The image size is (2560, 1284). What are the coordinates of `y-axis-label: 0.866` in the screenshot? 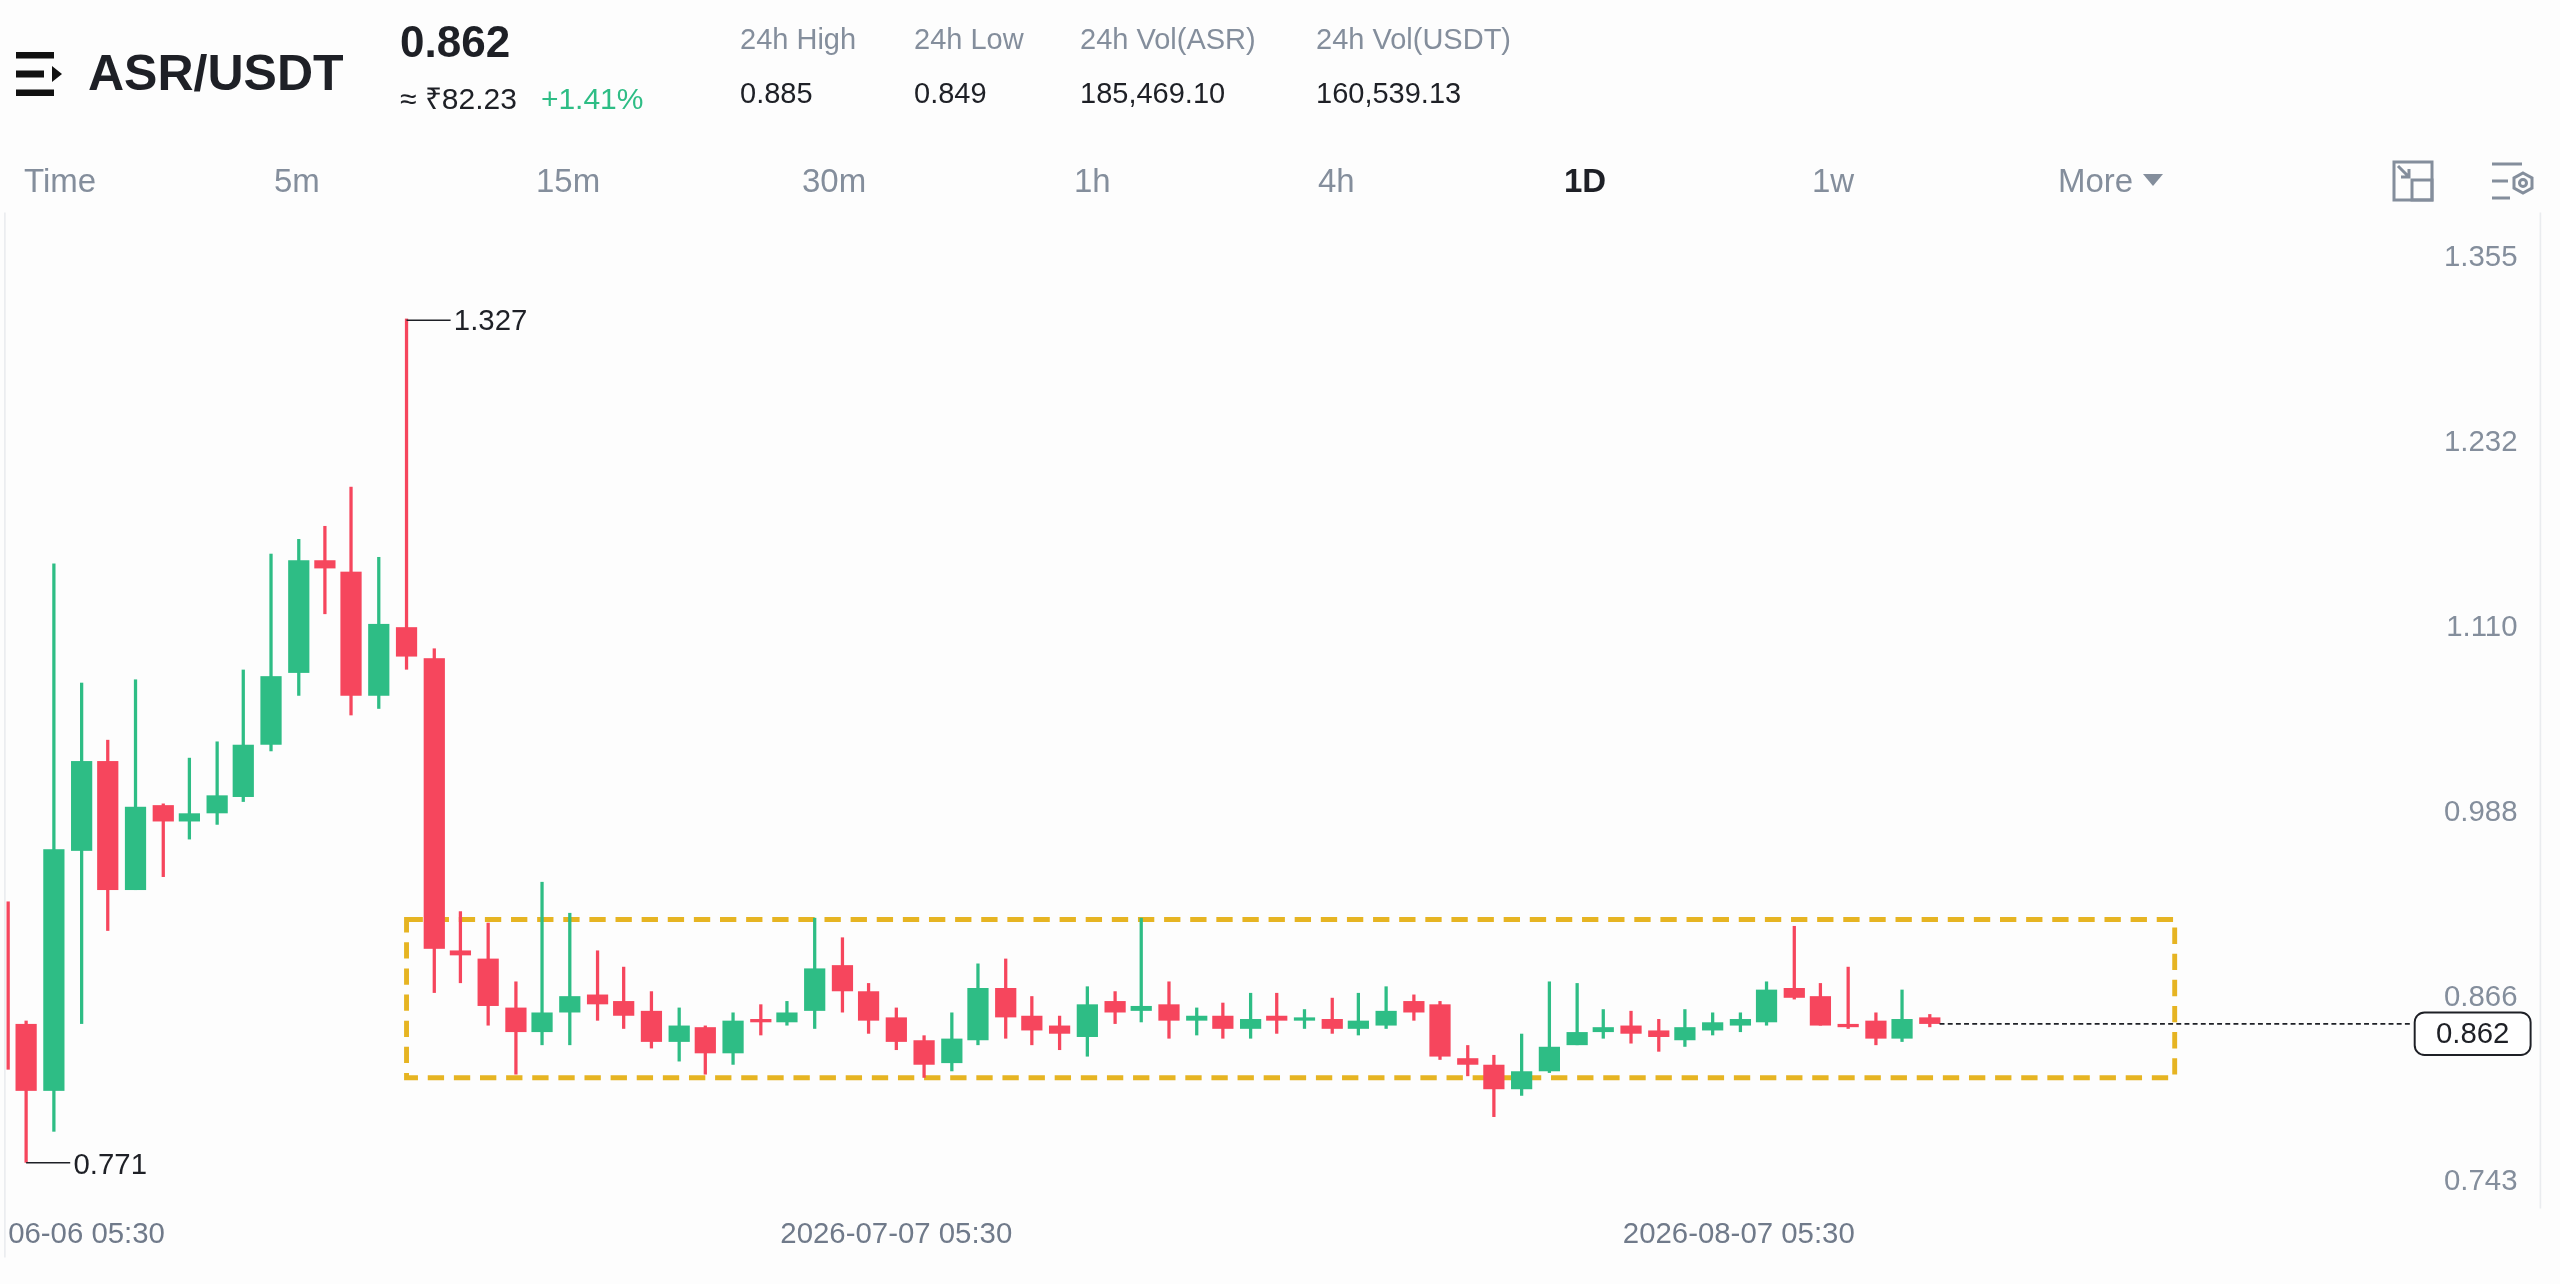 It's located at (2481, 995).